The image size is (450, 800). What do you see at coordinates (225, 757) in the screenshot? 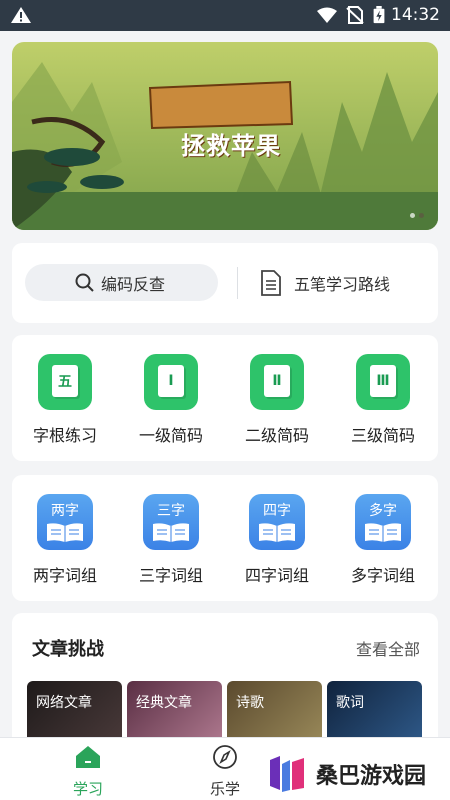
I see `compass-icon` at bounding box center [225, 757].